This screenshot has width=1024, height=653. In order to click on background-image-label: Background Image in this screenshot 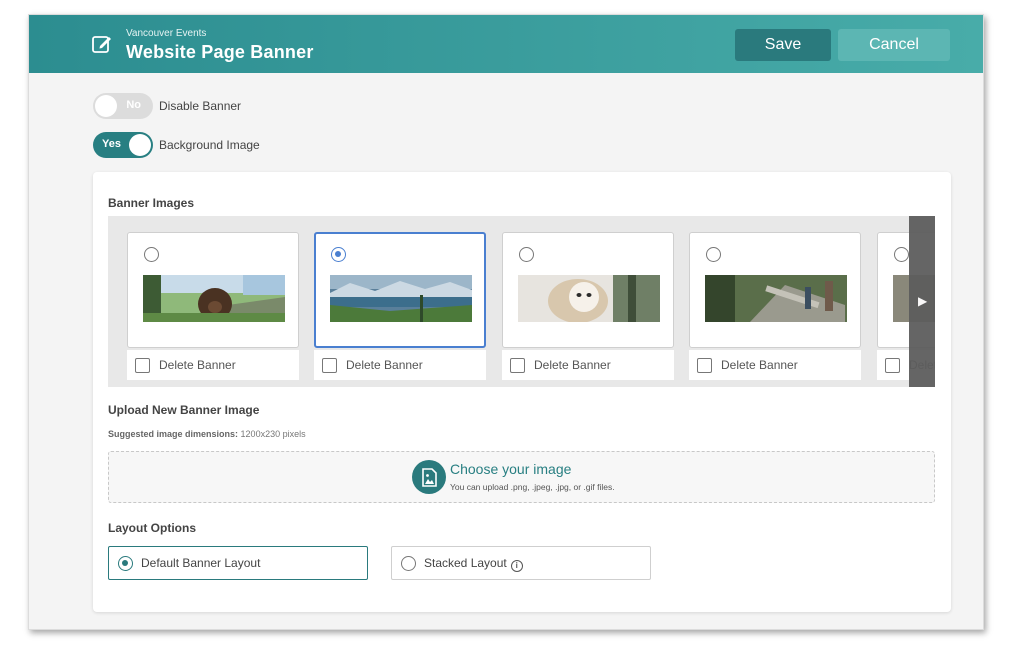, I will do `click(209, 145)`.